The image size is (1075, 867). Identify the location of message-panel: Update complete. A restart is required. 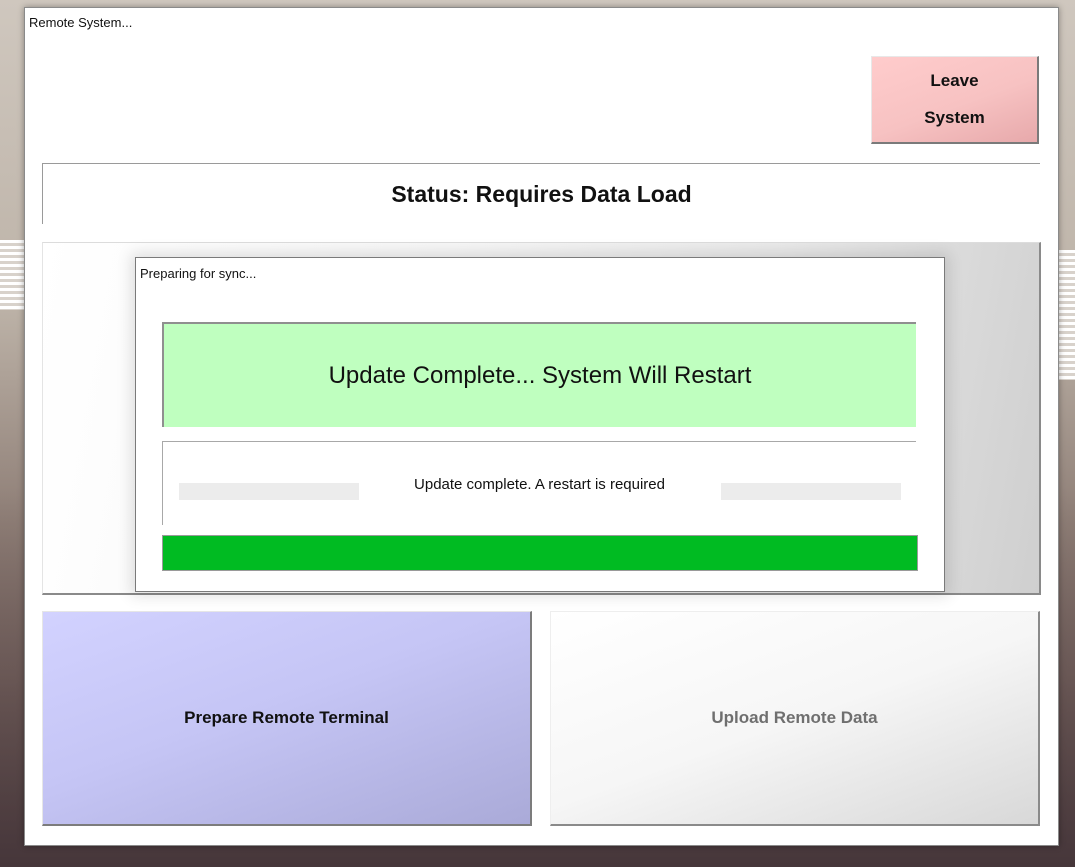
(539, 483).